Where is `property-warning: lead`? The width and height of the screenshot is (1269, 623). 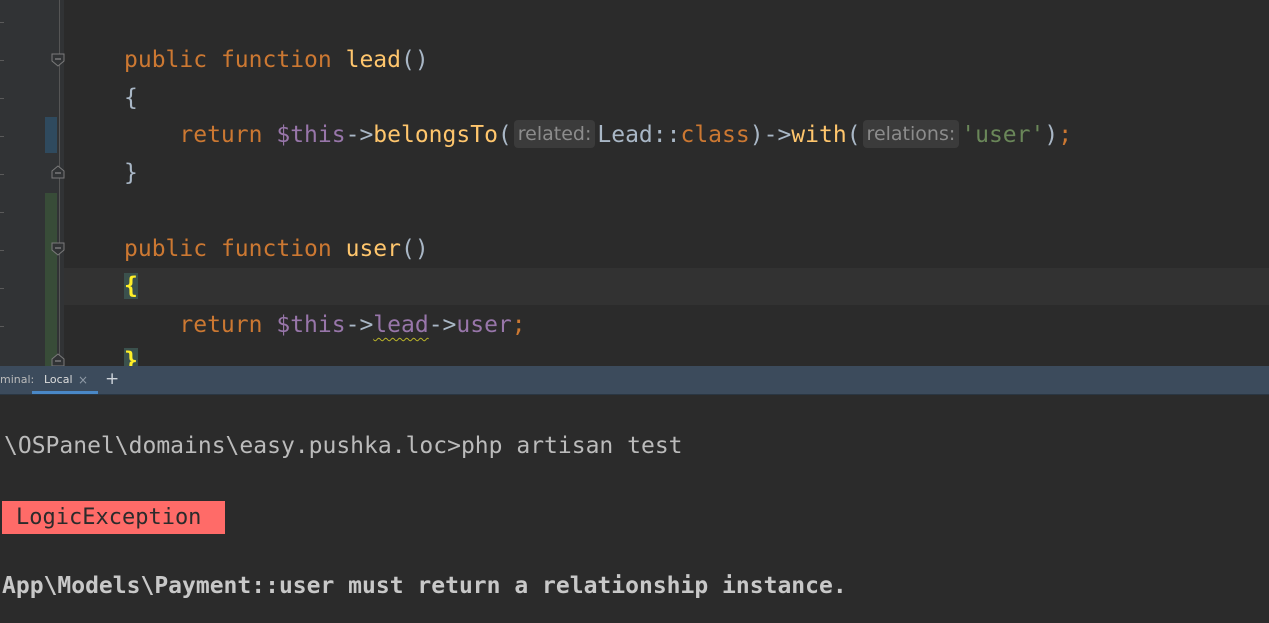
property-warning: lead is located at coordinates (401, 325).